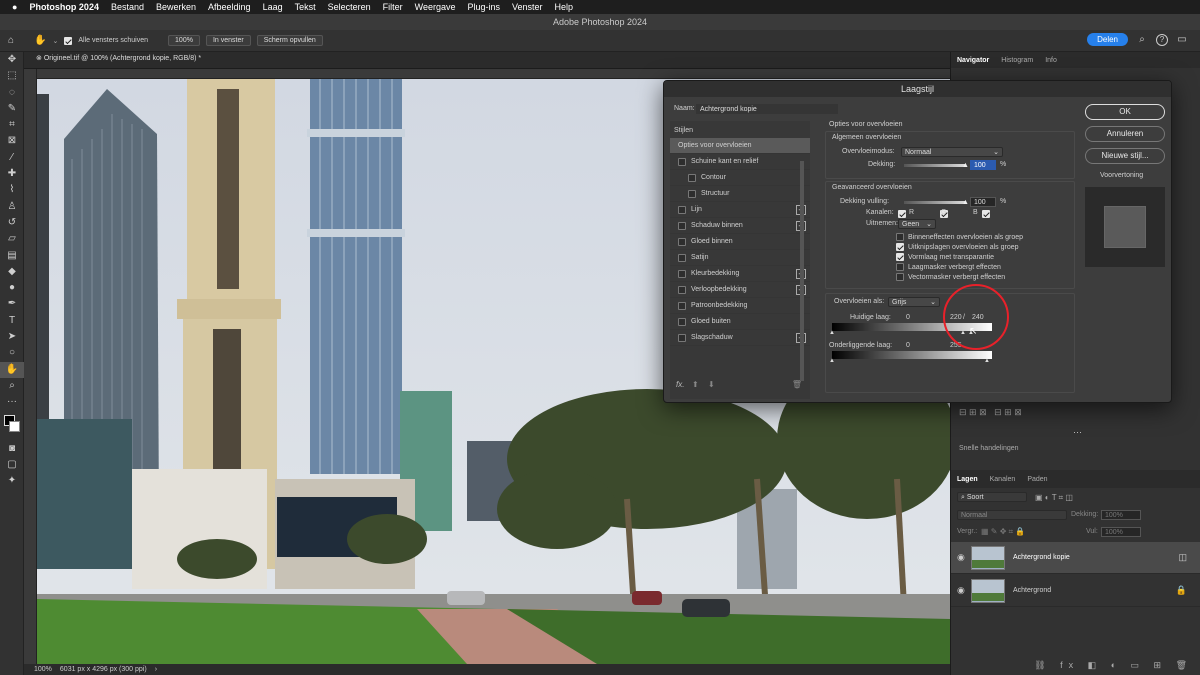  Describe the element at coordinates (695, 384) in the screenshot. I see `move-up-icon: ⬆` at that location.